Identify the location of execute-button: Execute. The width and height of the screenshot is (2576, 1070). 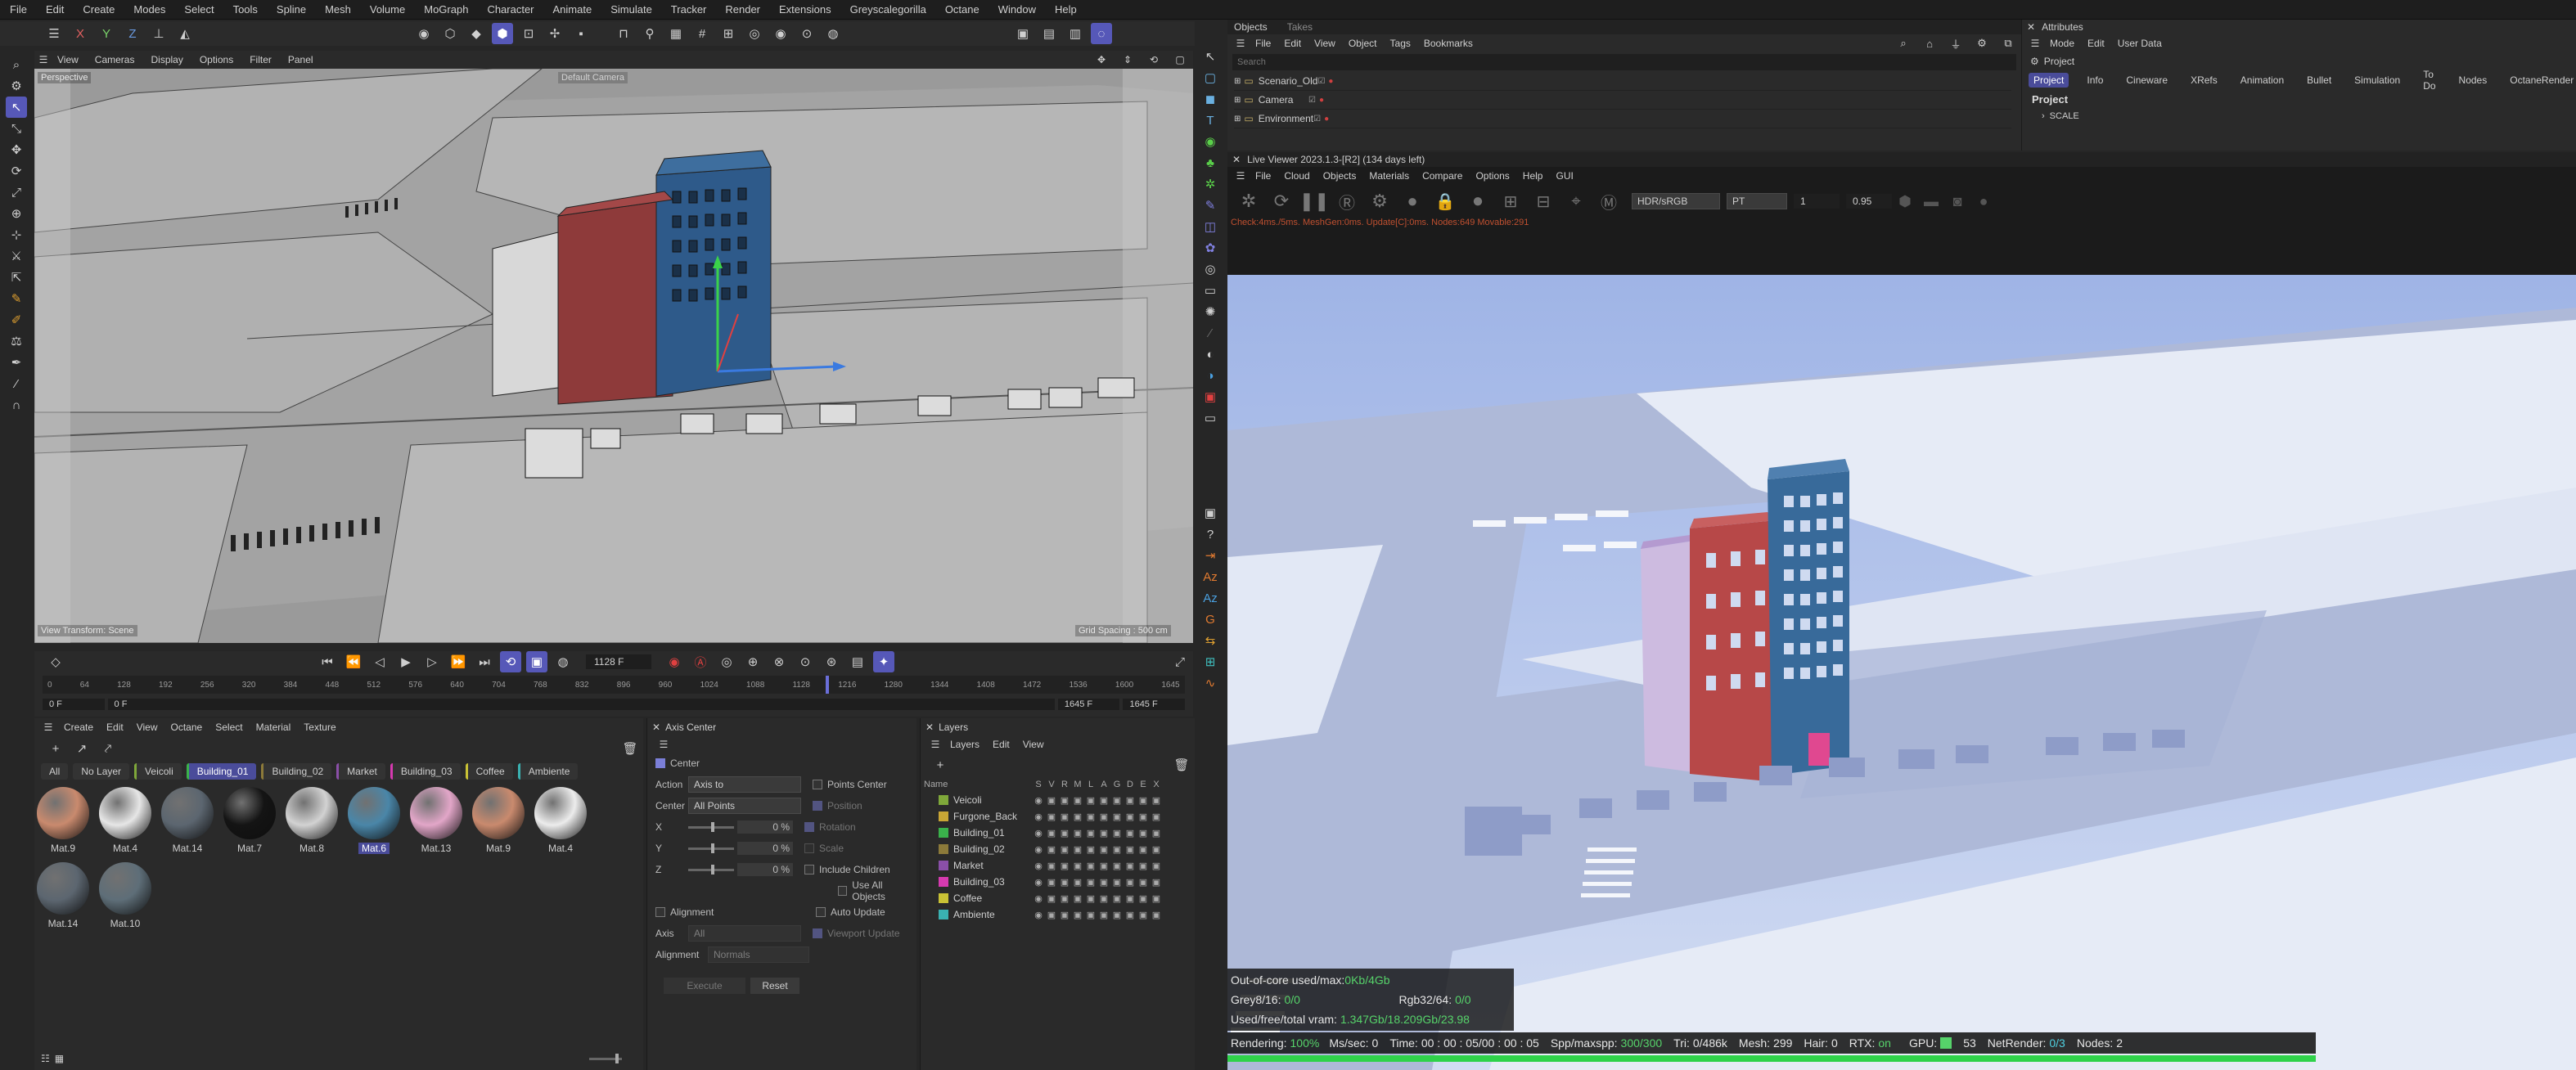
(704, 986).